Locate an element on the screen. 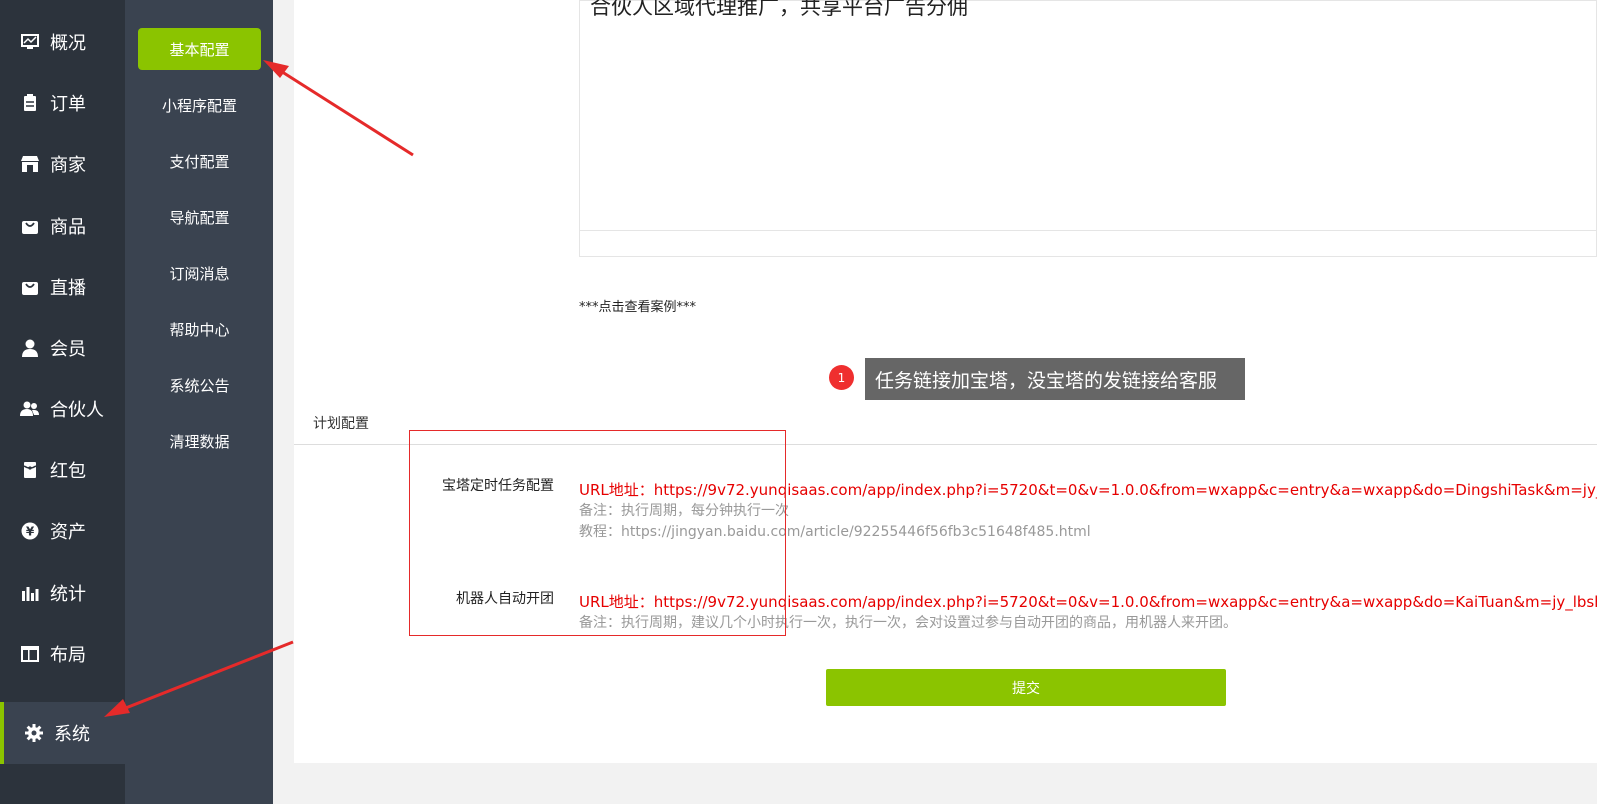 The height and width of the screenshot is (804, 1597). bar-chart-icon is located at coordinates (30, 593).